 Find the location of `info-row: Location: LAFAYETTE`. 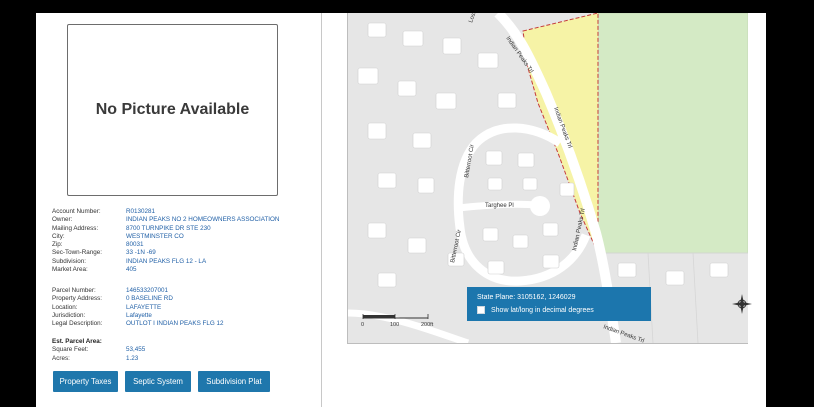

info-row: Location: LAFAYETTE is located at coordinates (107, 307).